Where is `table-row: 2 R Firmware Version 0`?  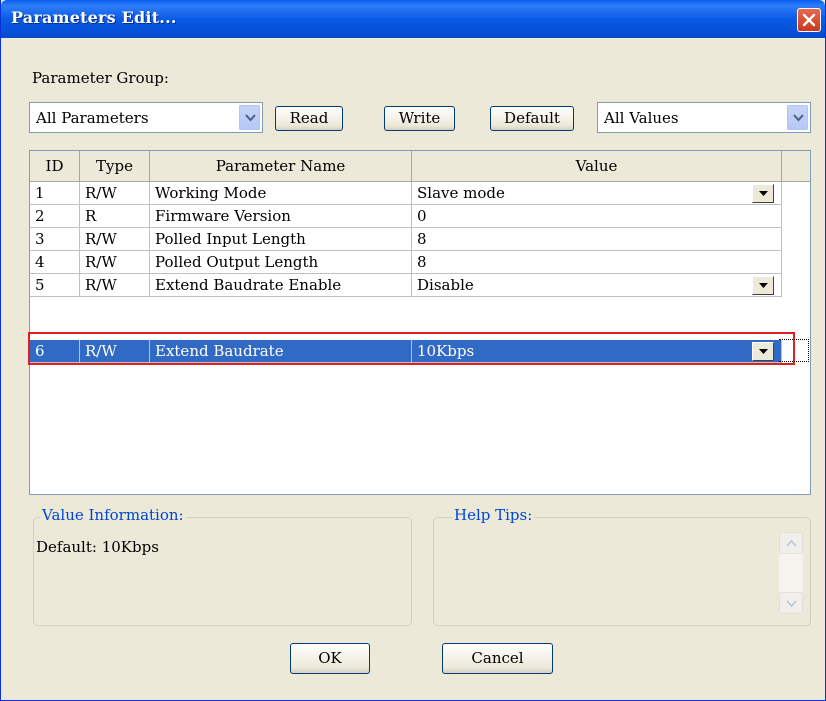
table-row: 2 R Firmware Version 0 is located at coordinates (406, 216).